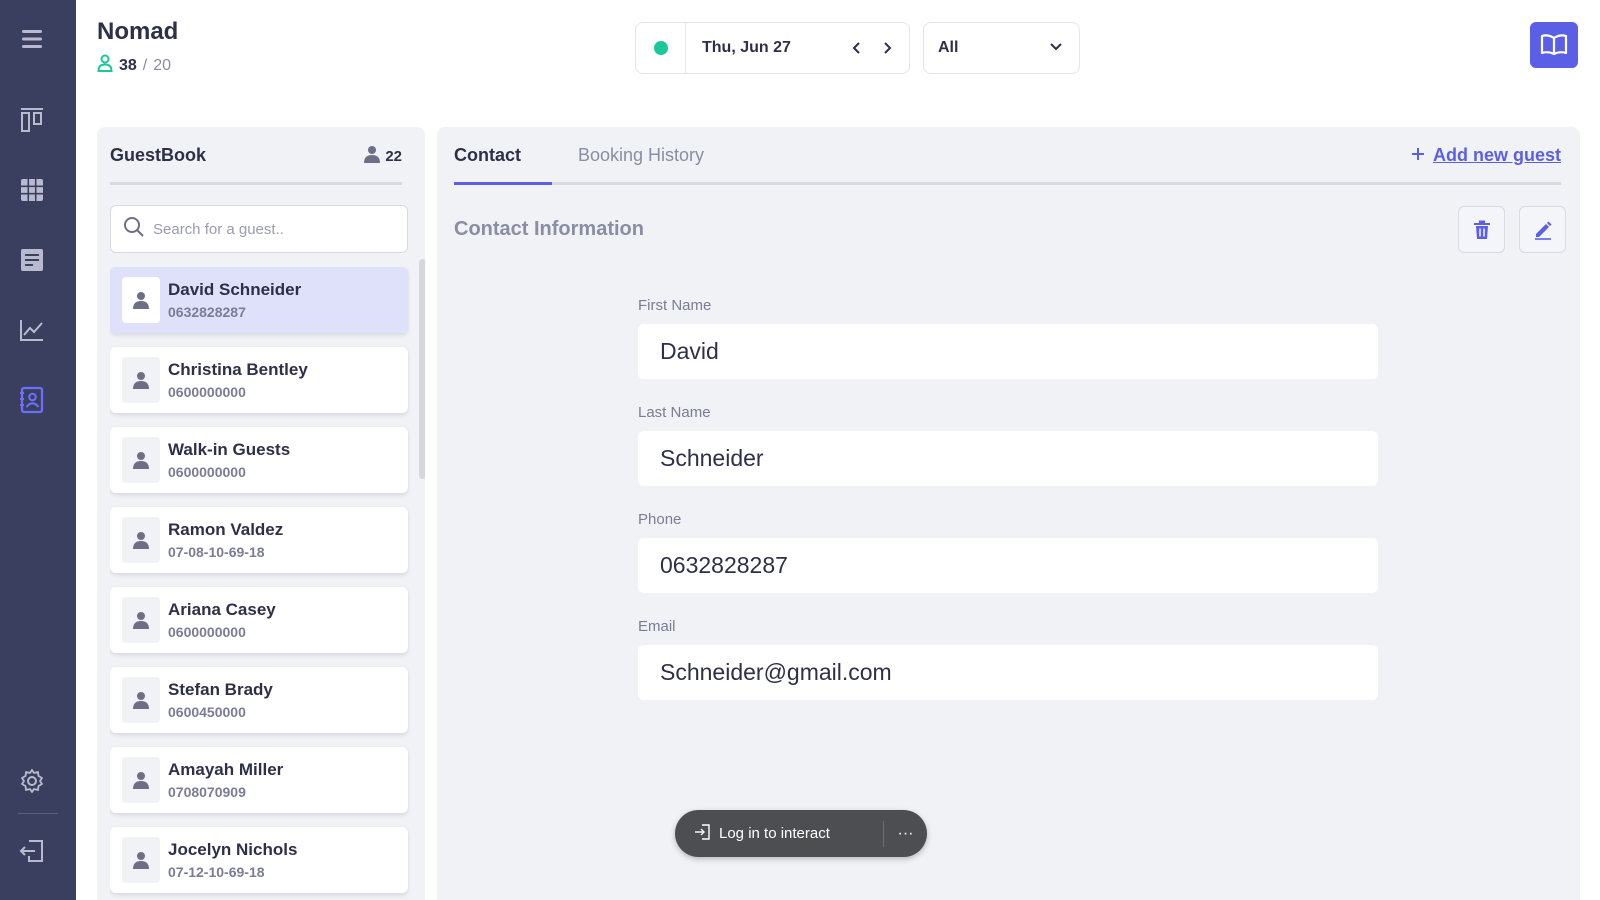  I want to click on book-open-icon, so click(1554, 45).